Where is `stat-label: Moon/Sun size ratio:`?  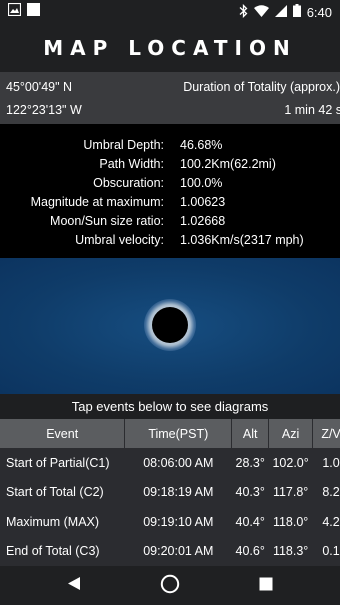 stat-label: Moon/Sun size ratio: is located at coordinates (107, 220).